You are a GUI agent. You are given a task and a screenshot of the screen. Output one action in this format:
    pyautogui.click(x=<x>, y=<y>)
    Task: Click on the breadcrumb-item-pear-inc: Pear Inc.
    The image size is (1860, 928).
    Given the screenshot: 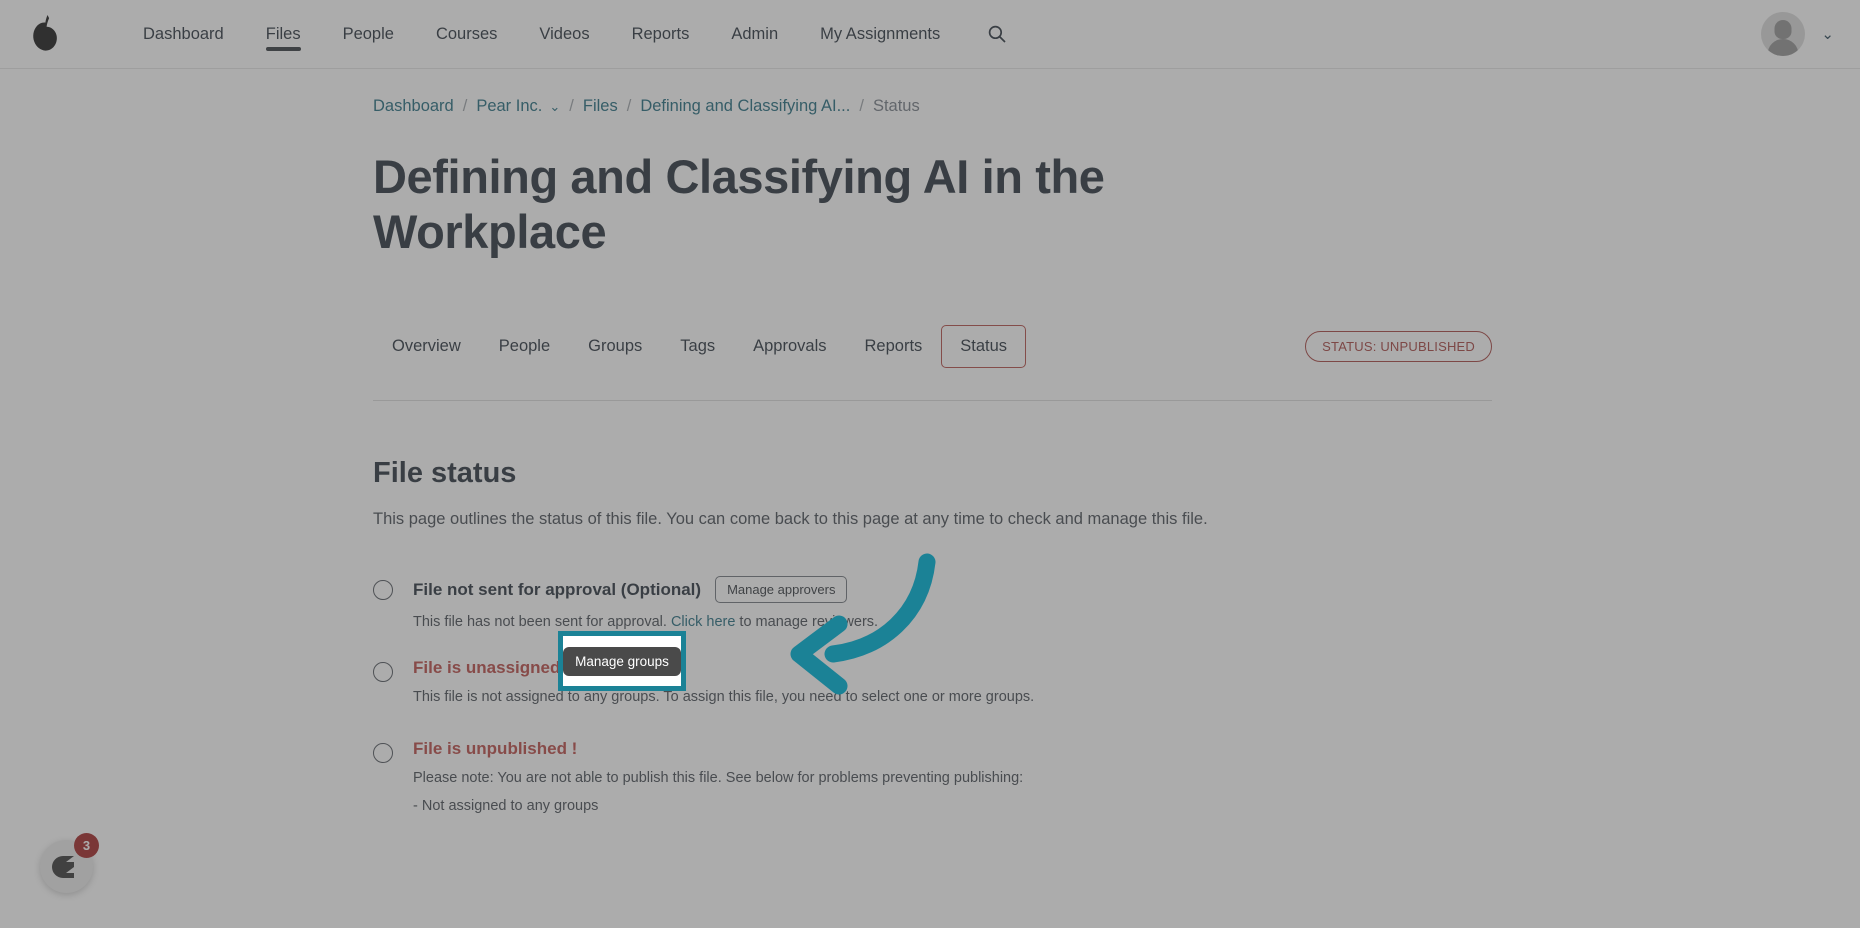 What is the action you would take?
    pyautogui.click(x=509, y=106)
    